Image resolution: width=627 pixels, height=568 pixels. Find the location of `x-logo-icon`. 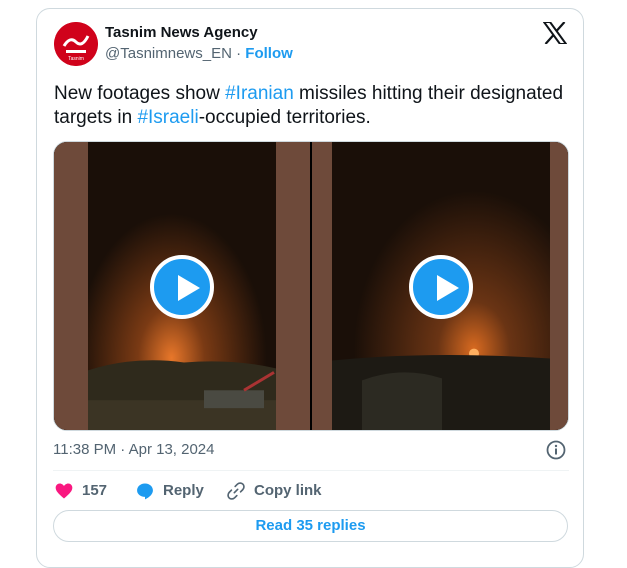

x-logo-icon is located at coordinates (555, 33).